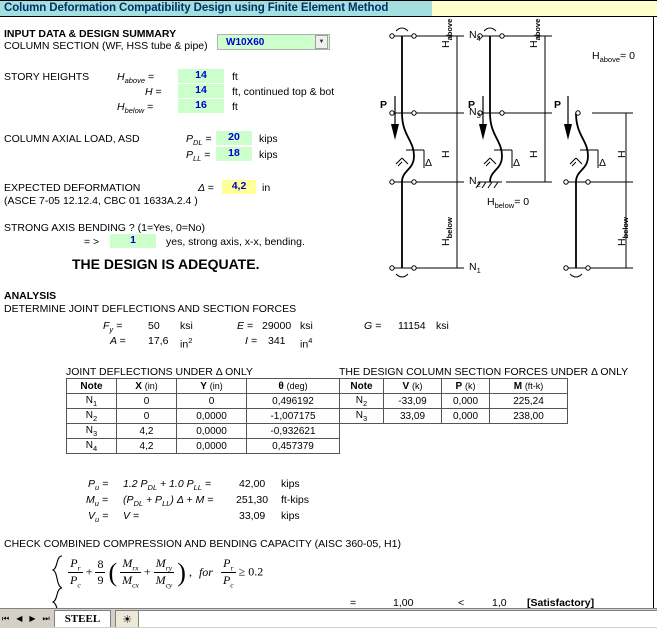  I want to click on fy-unit: ksi, so click(186, 326).